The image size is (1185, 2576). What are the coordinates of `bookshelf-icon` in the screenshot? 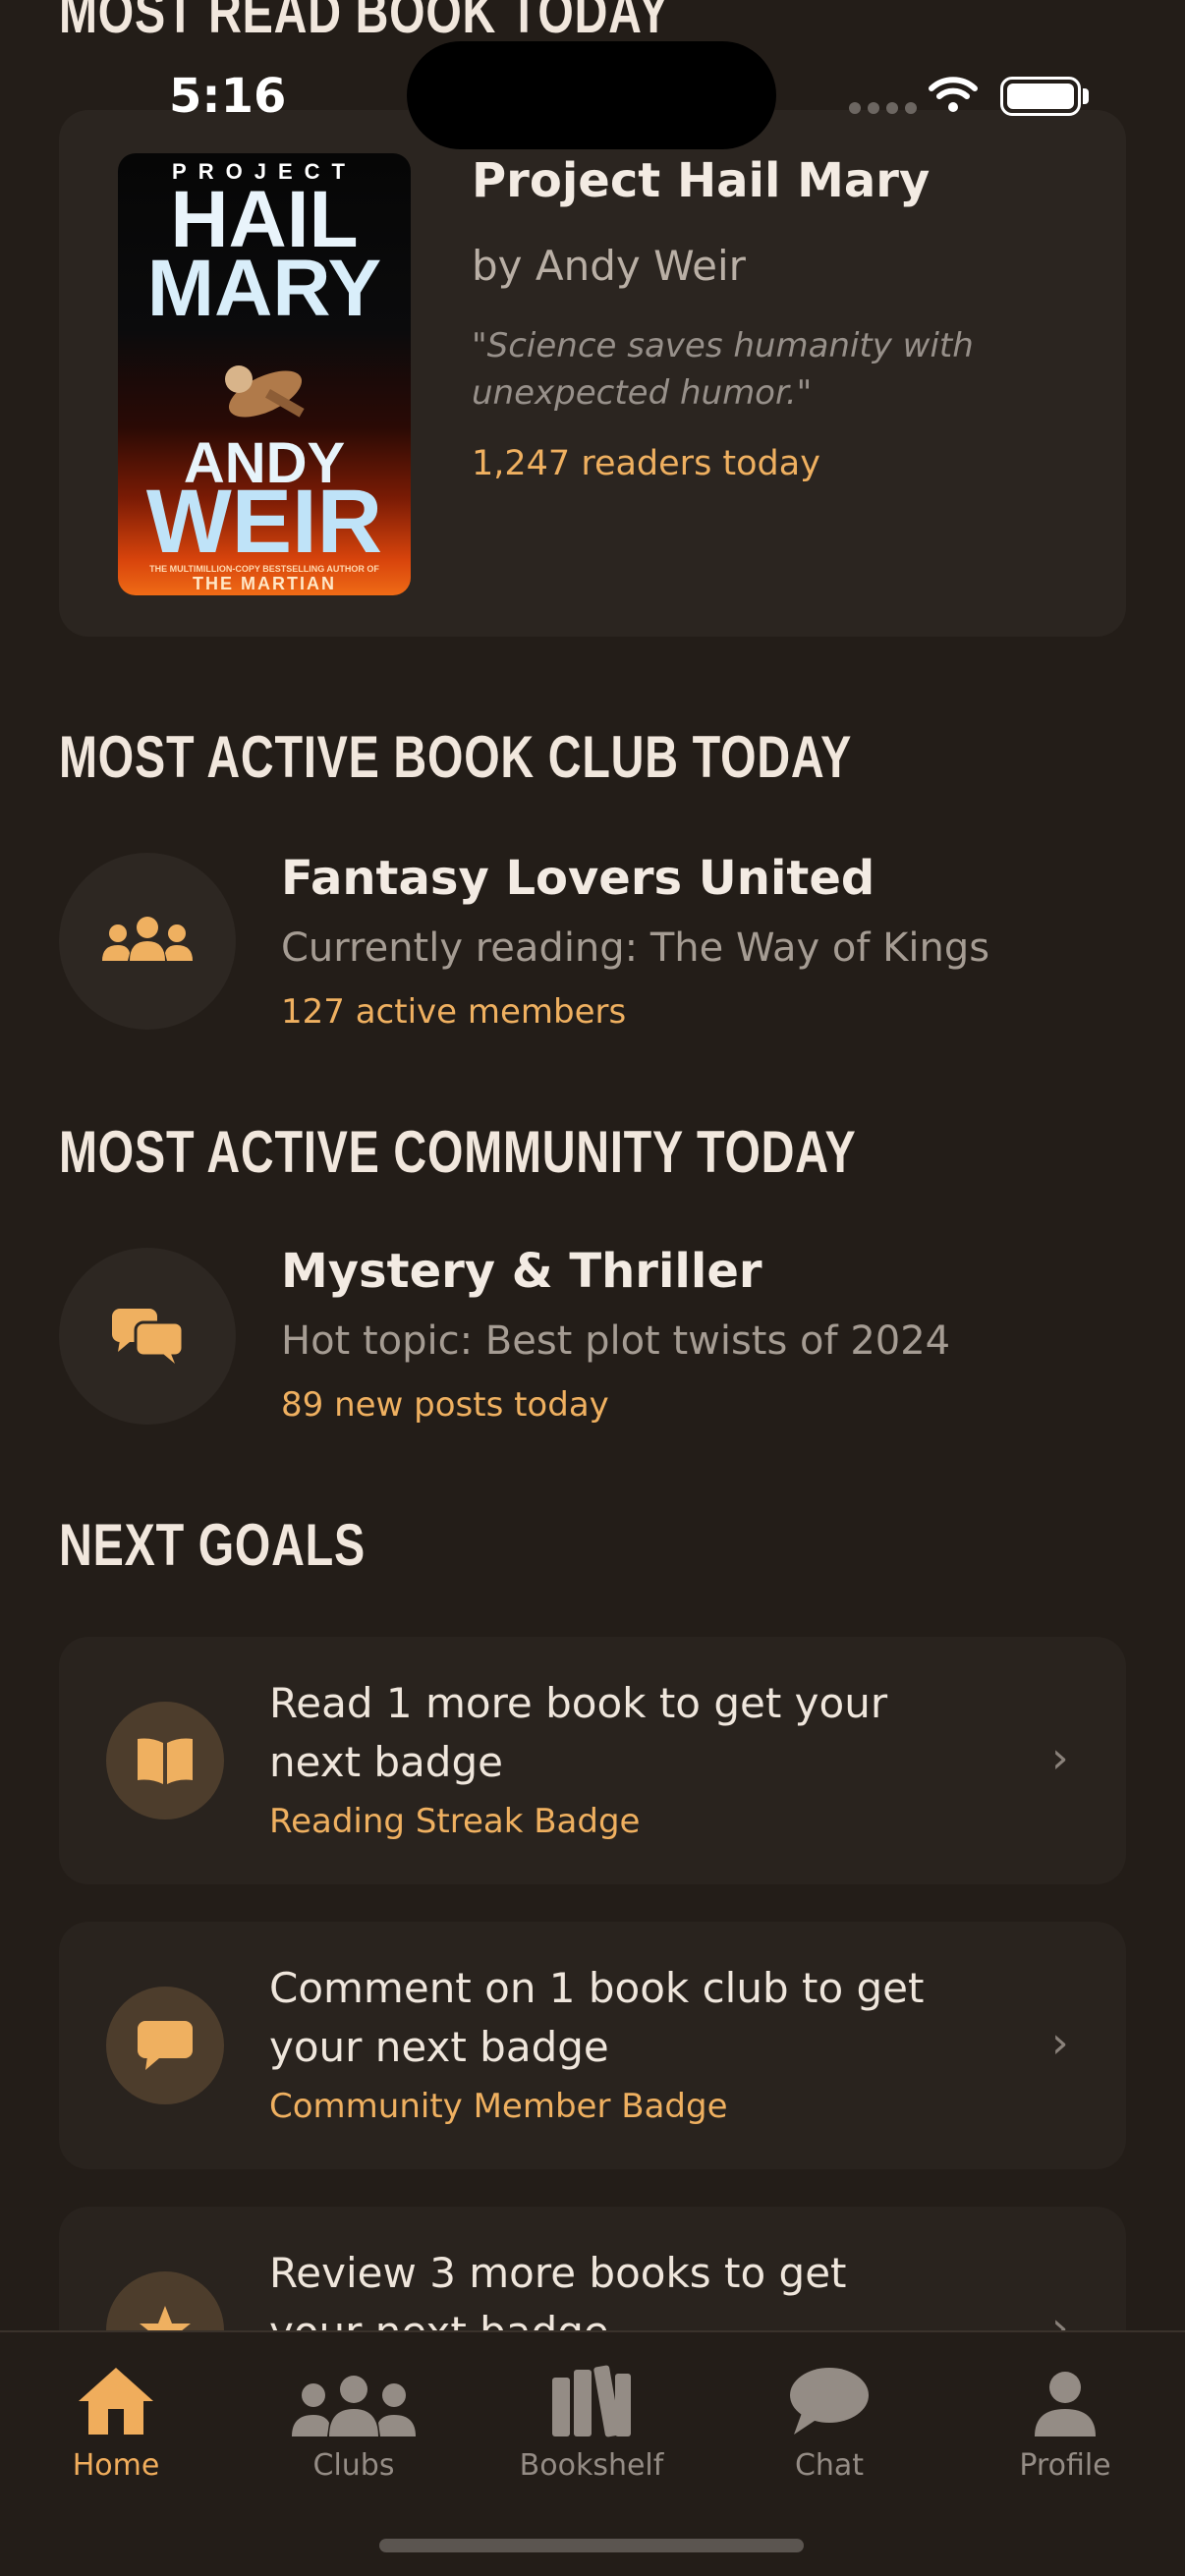 It's located at (592, 2401).